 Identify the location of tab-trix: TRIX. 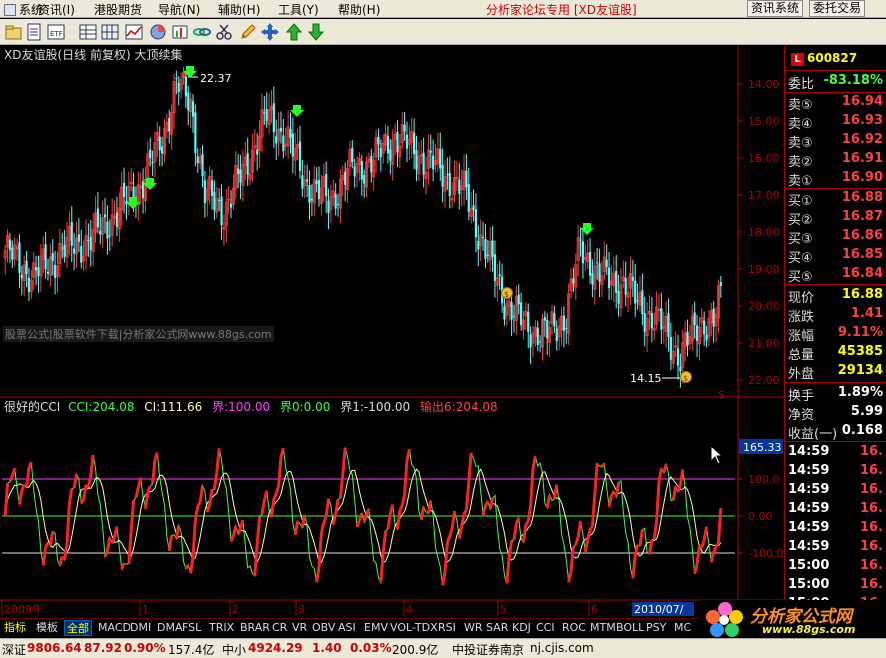
(221, 628).